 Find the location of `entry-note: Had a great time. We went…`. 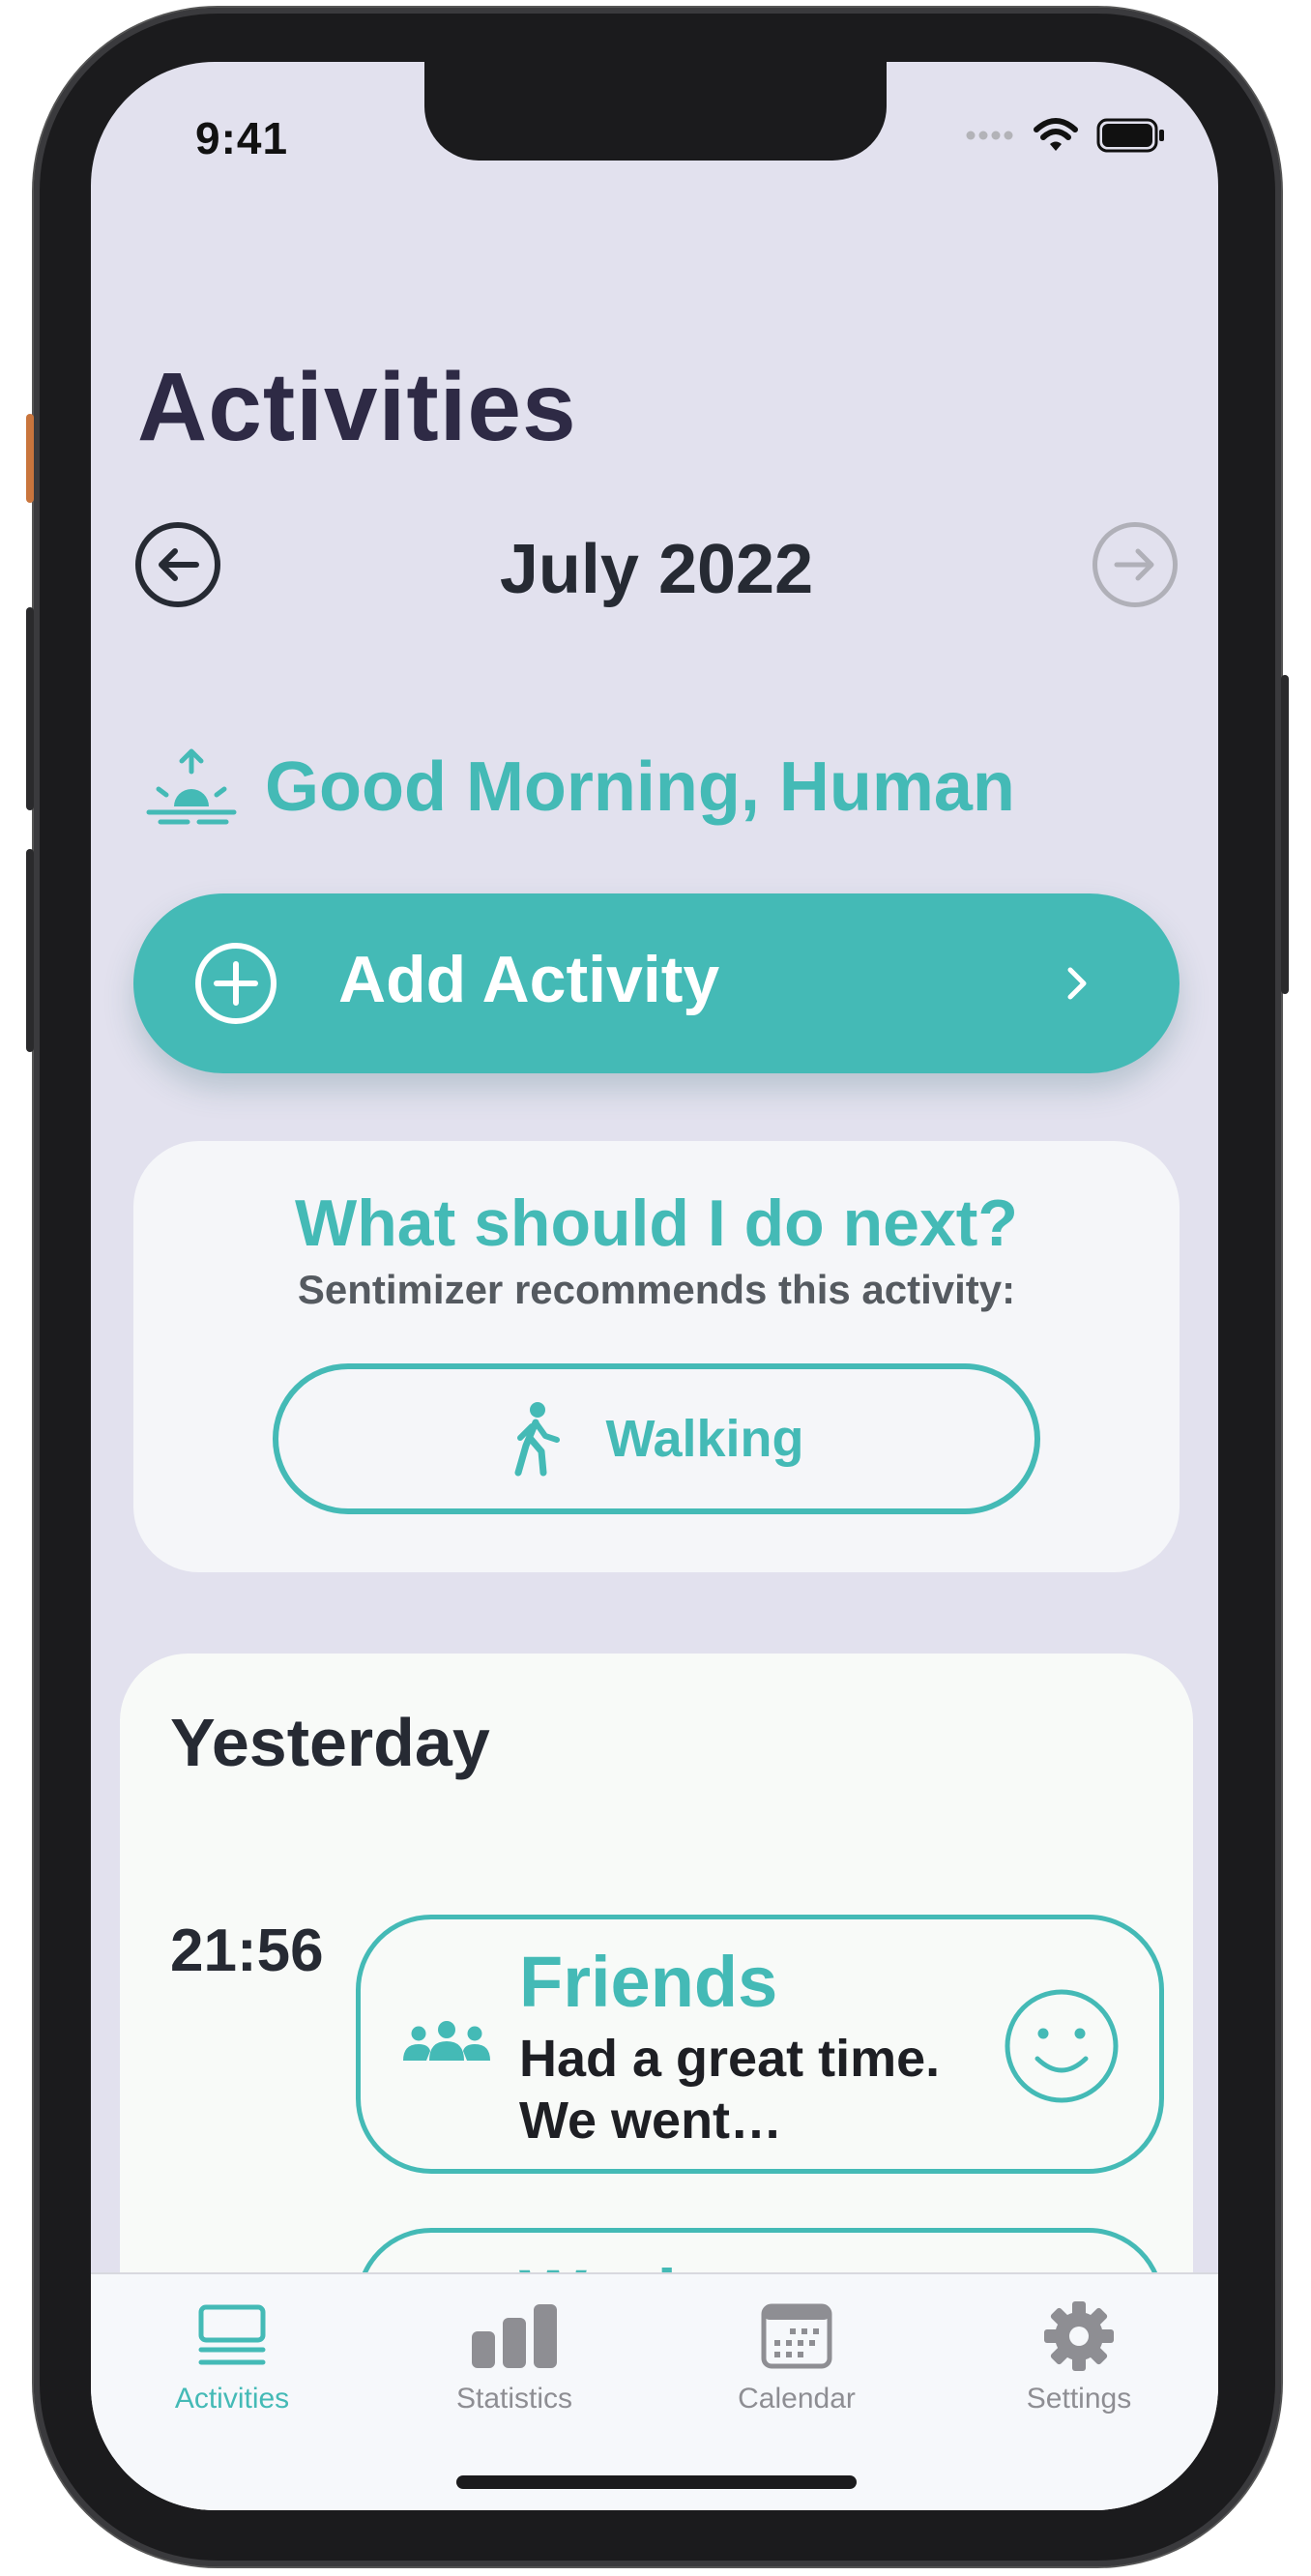

entry-note: Had a great time. We went… is located at coordinates (730, 2090).